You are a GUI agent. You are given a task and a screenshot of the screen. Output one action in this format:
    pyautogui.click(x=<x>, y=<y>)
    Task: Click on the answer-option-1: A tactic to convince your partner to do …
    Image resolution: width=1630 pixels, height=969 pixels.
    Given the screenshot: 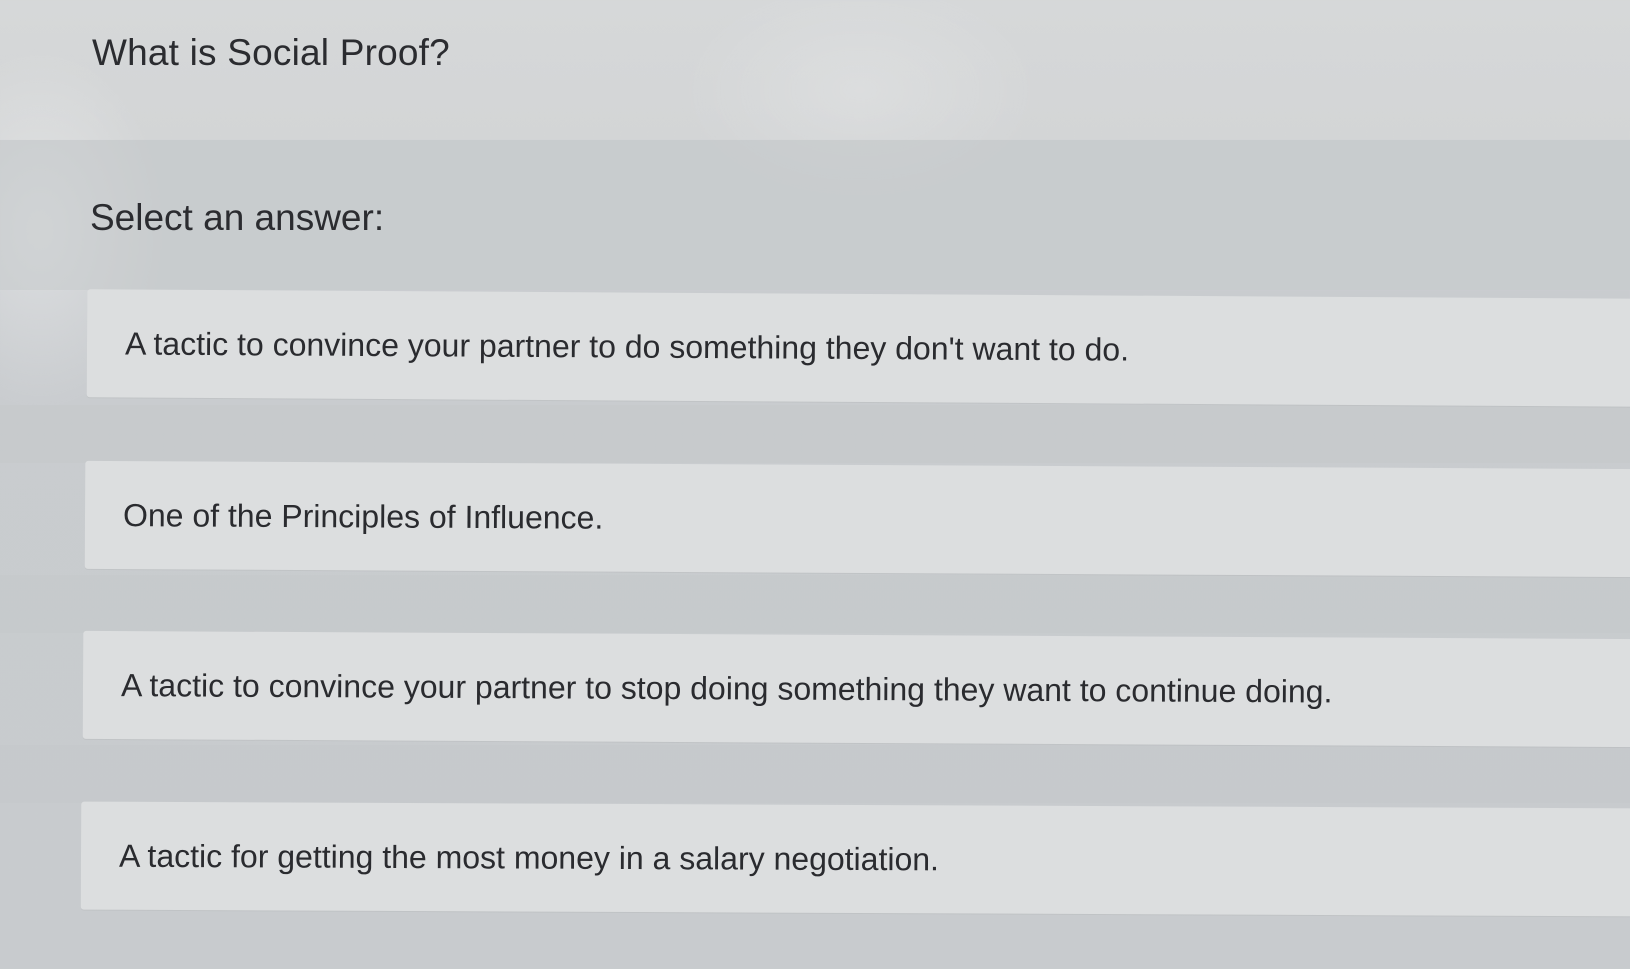 What is the action you would take?
    pyautogui.click(x=858, y=348)
    